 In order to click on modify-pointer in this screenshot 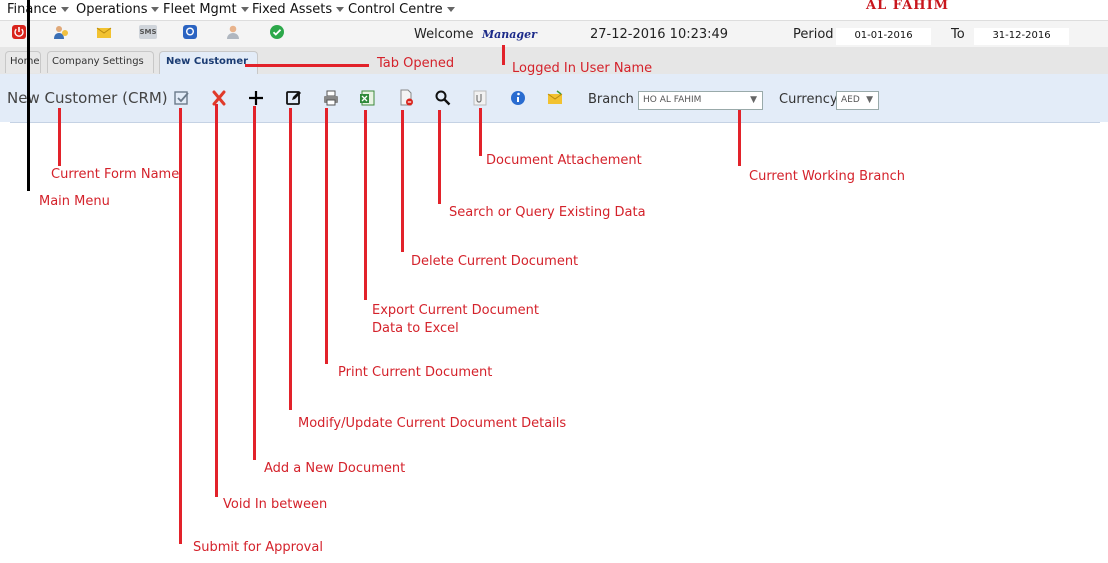, I will do `click(290, 259)`.